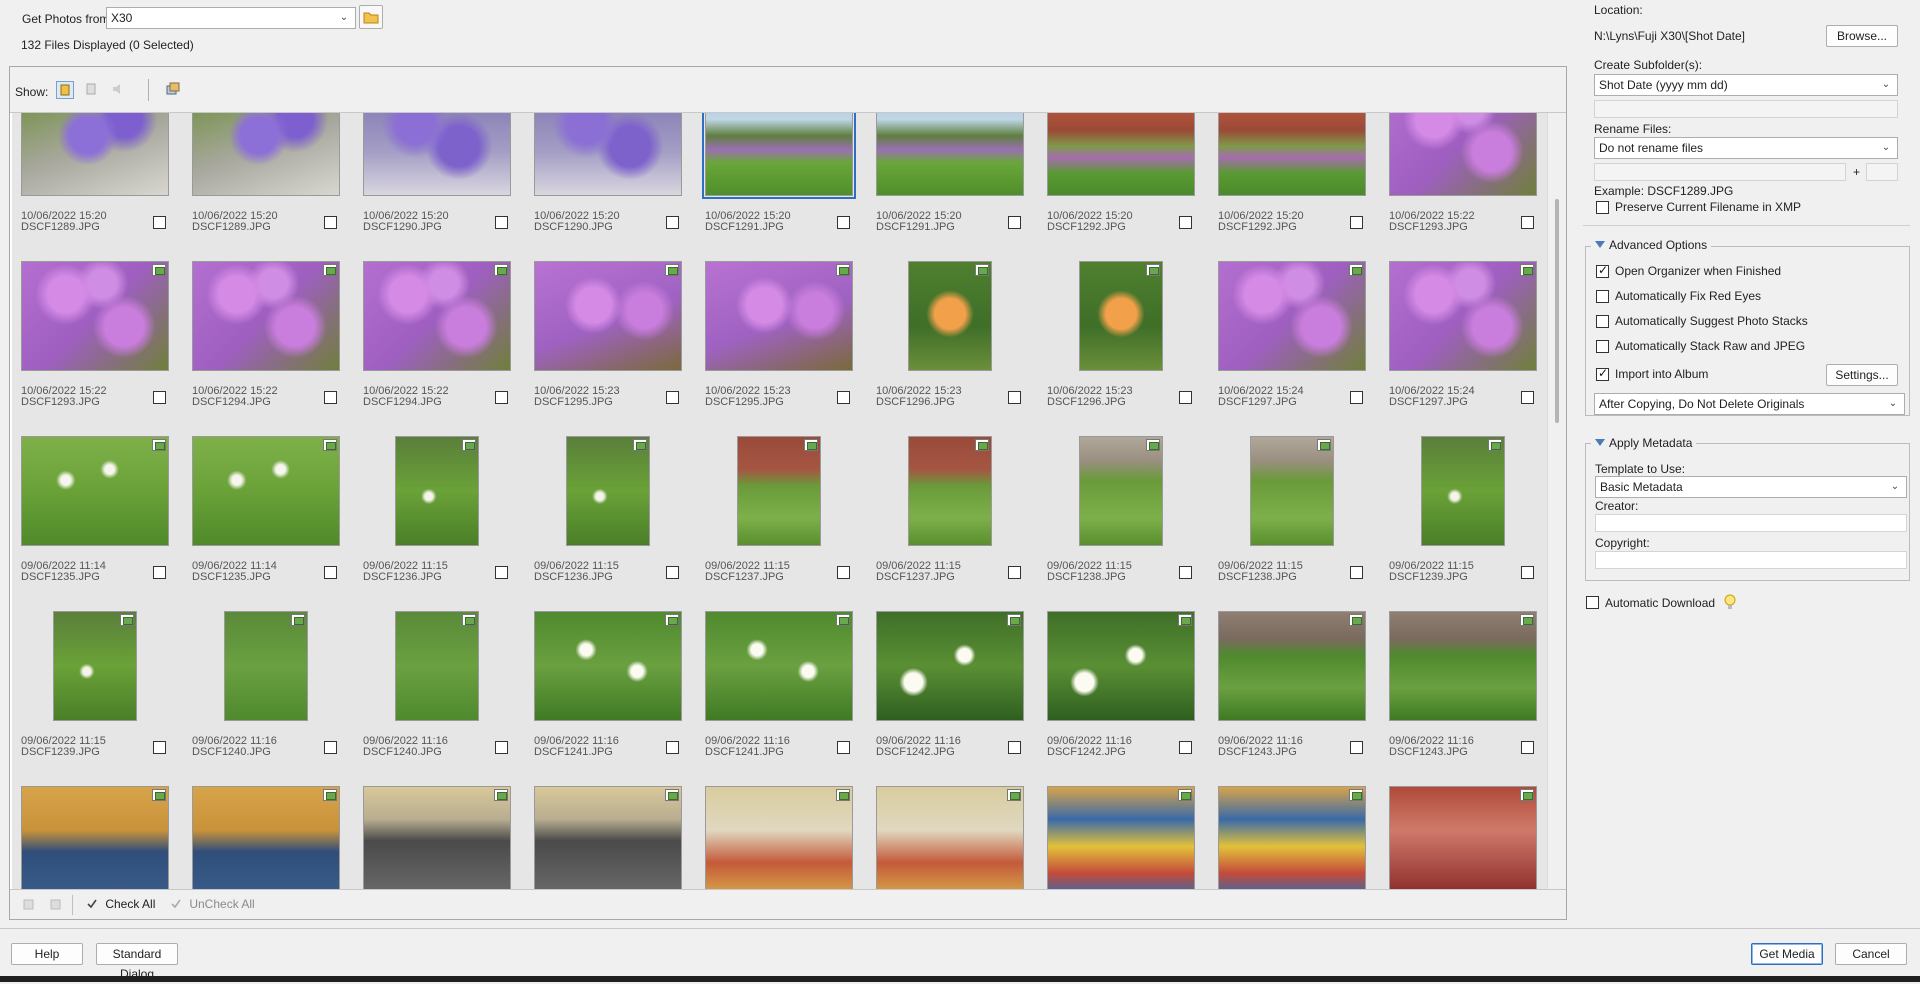 The height and width of the screenshot is (984, 1920). What do you see at coordinates (1751, 487) in the screenshot?
I see `template-combo: Basic Metadata ⌄` at bounding box center [1751, 487].